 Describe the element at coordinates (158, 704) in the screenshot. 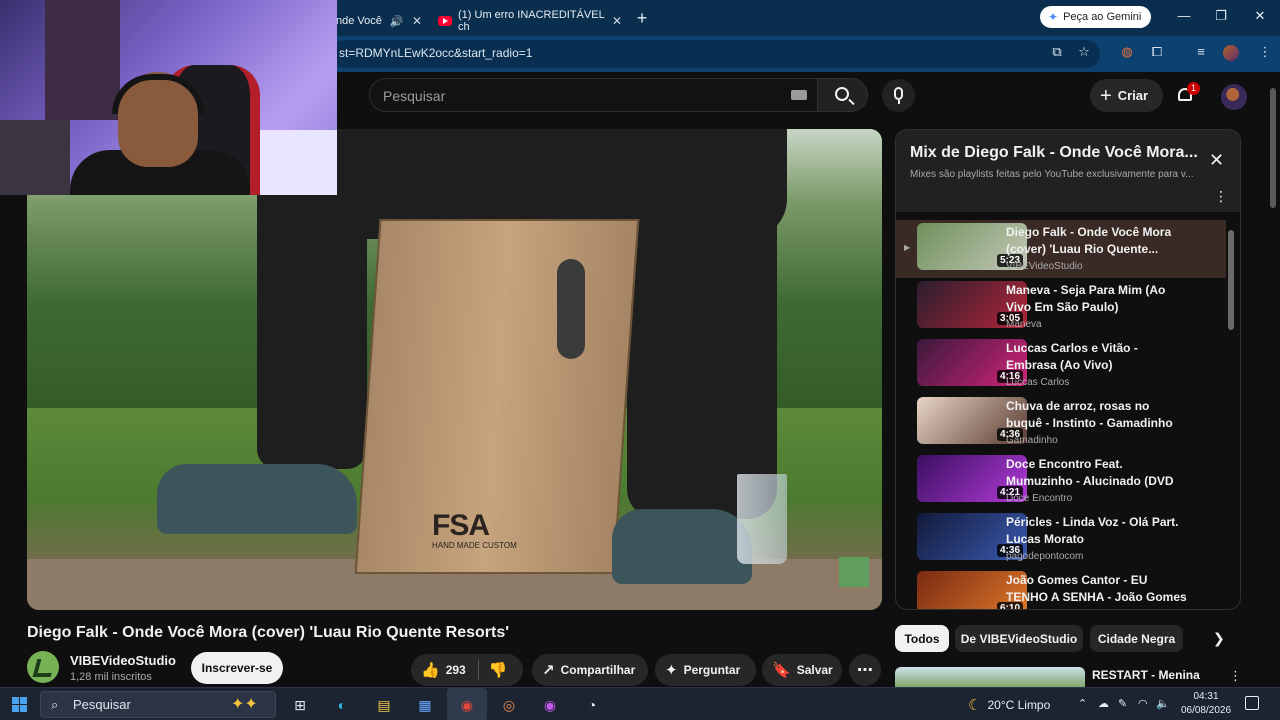

I see `taskbar-search: ⌕ Pesquisar ✦✦` at that location.